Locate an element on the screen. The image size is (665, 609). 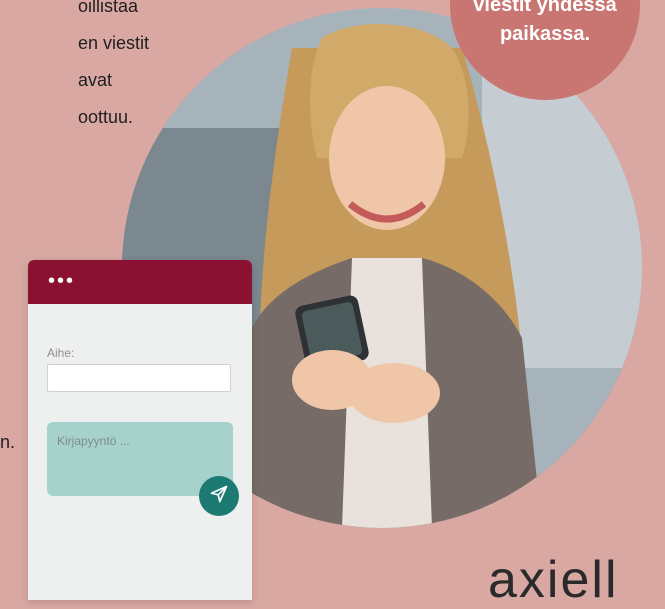
form-header: ••• is located at coordinates (140, 282).